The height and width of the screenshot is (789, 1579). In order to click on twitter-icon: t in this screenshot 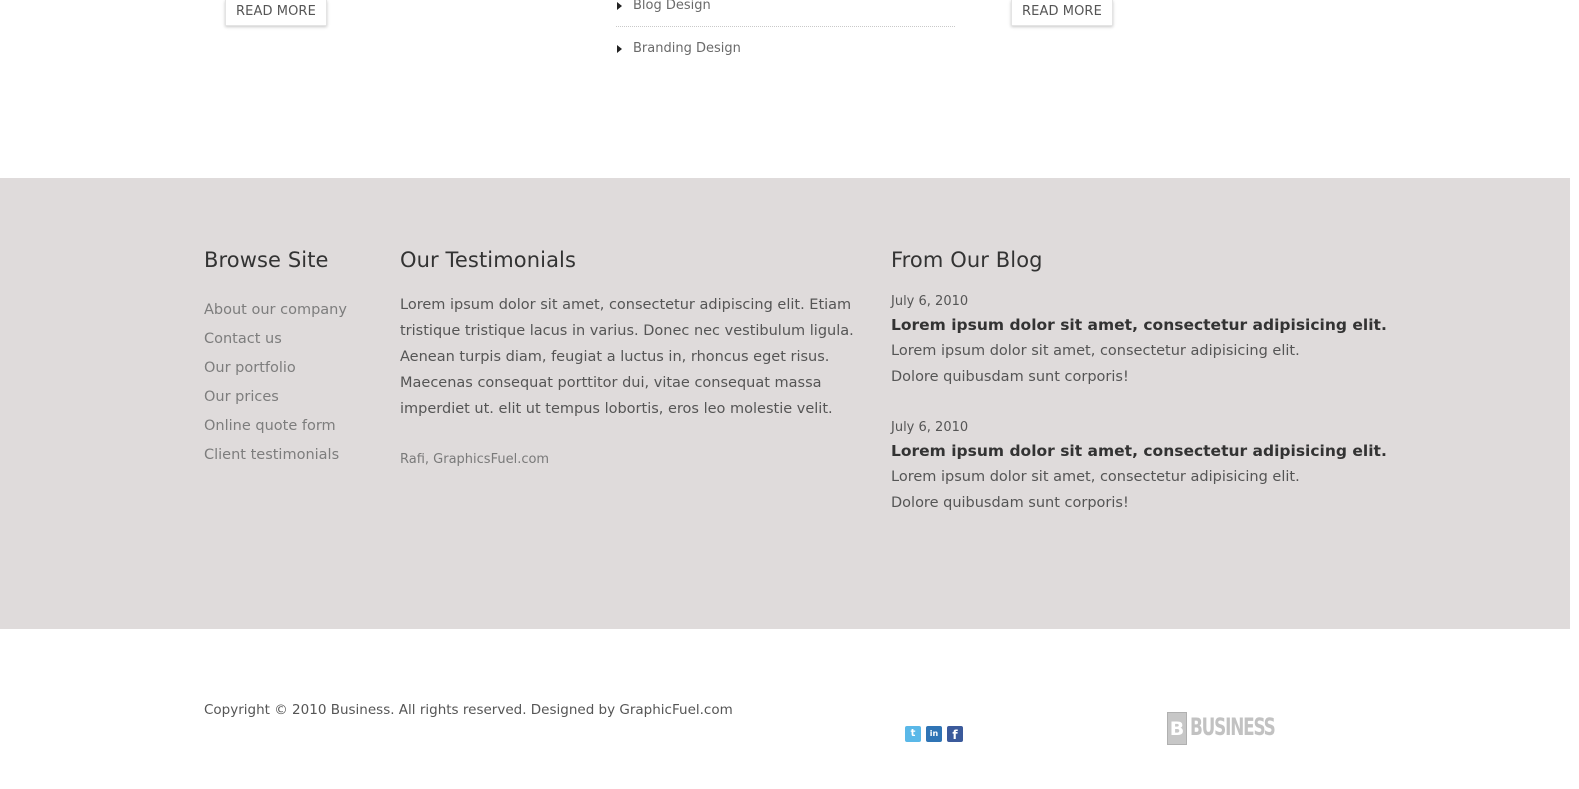, I will do `click(913, 734)`.